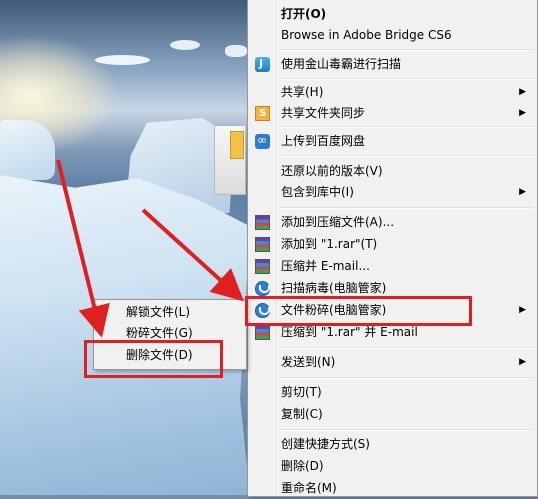  What do you see at coordinates (309, 488) in the screenshot?
I see `menu-item-label: 重命名(M)` at bounding box center [309, 488].